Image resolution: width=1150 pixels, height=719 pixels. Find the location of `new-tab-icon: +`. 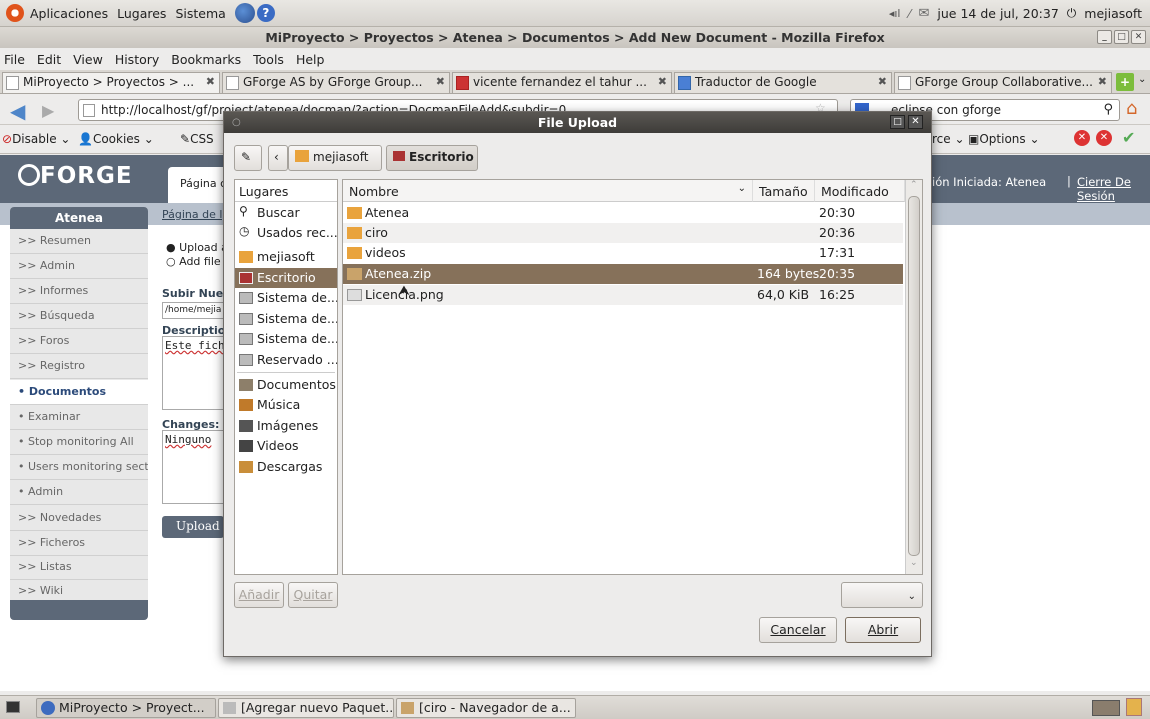

new-tab-icon: + is located at coordinates (1125, 82).